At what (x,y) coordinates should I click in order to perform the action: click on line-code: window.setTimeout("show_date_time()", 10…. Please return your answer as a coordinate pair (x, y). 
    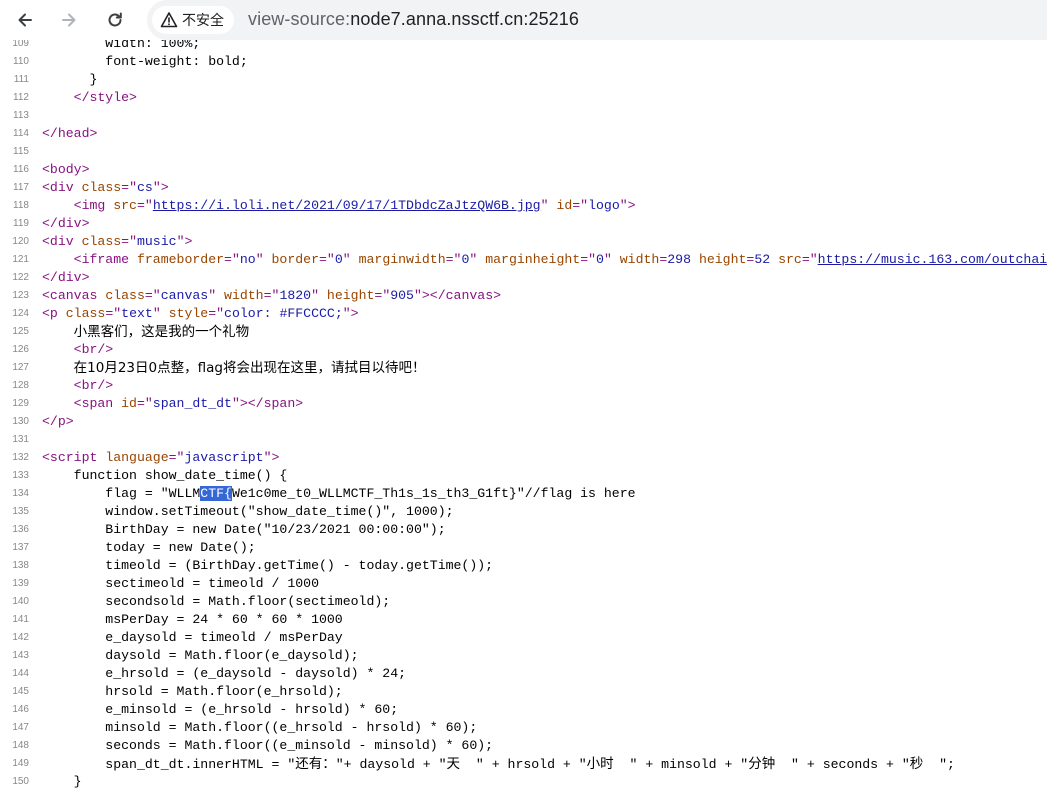
    Looking at the image, I should click on (248, 512).